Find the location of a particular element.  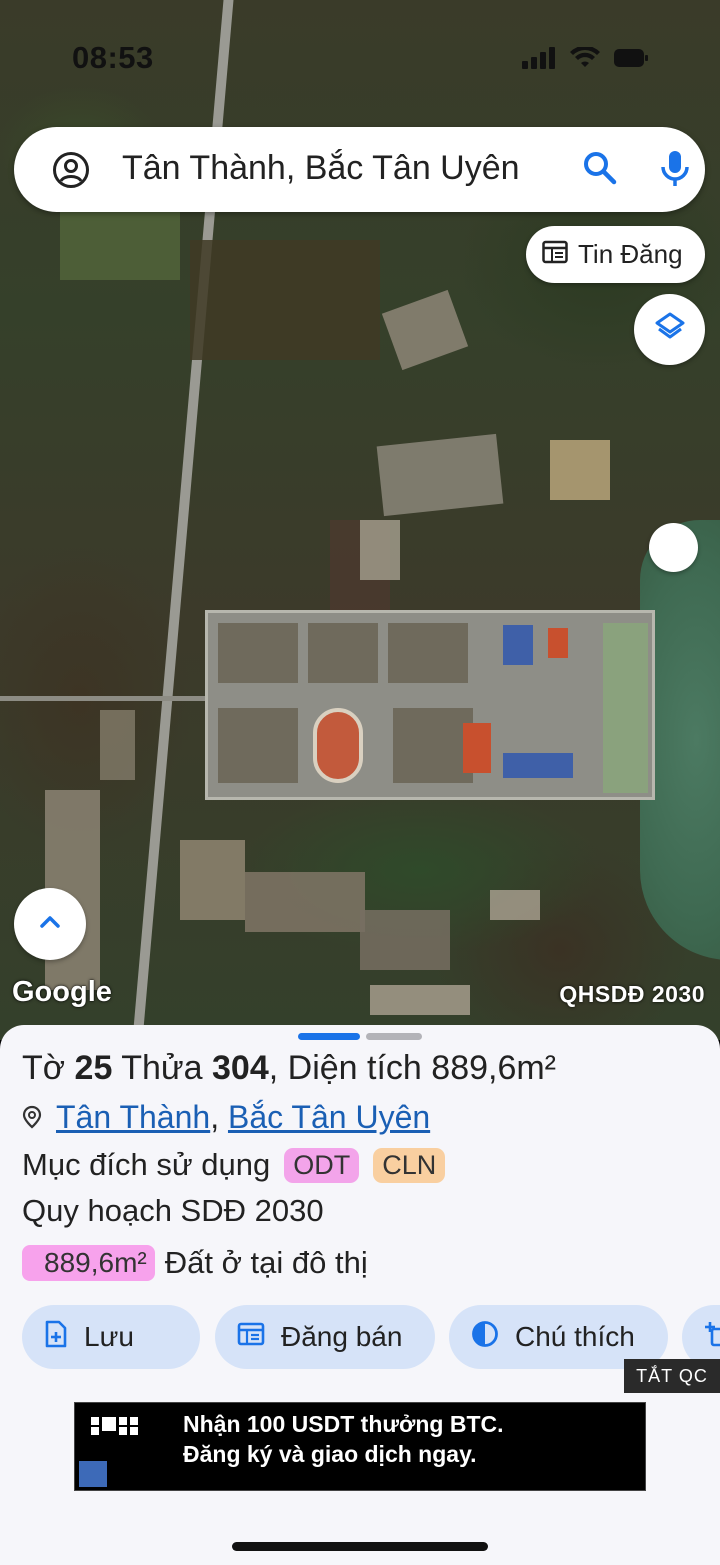

post-for-sale-label: Đăng bán is located at coordinates (342, 1336).